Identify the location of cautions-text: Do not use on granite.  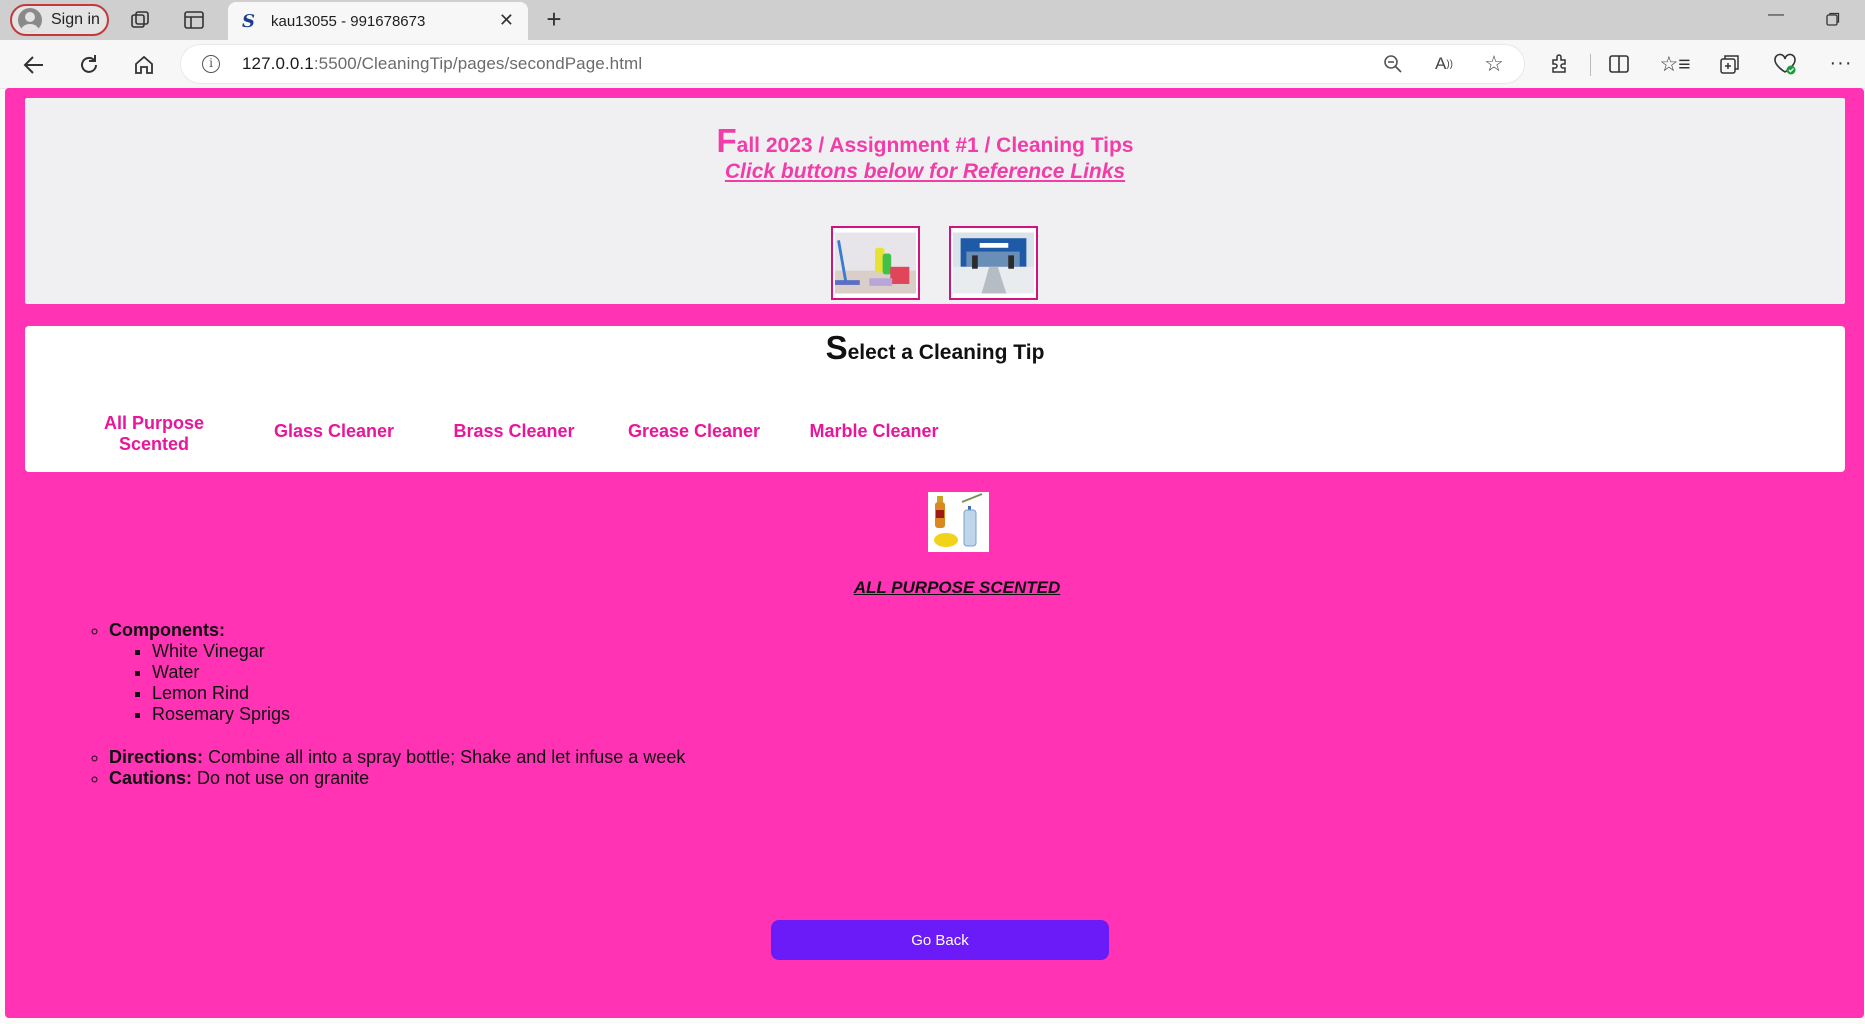
(283, 778).